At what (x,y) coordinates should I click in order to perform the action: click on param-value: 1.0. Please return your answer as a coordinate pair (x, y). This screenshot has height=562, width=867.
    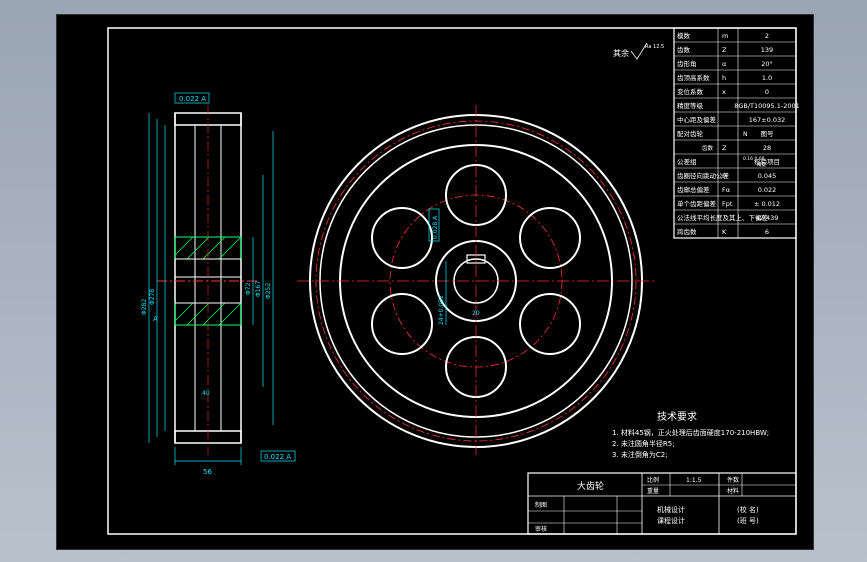
    Looking at the image, I should click on (767, 78).